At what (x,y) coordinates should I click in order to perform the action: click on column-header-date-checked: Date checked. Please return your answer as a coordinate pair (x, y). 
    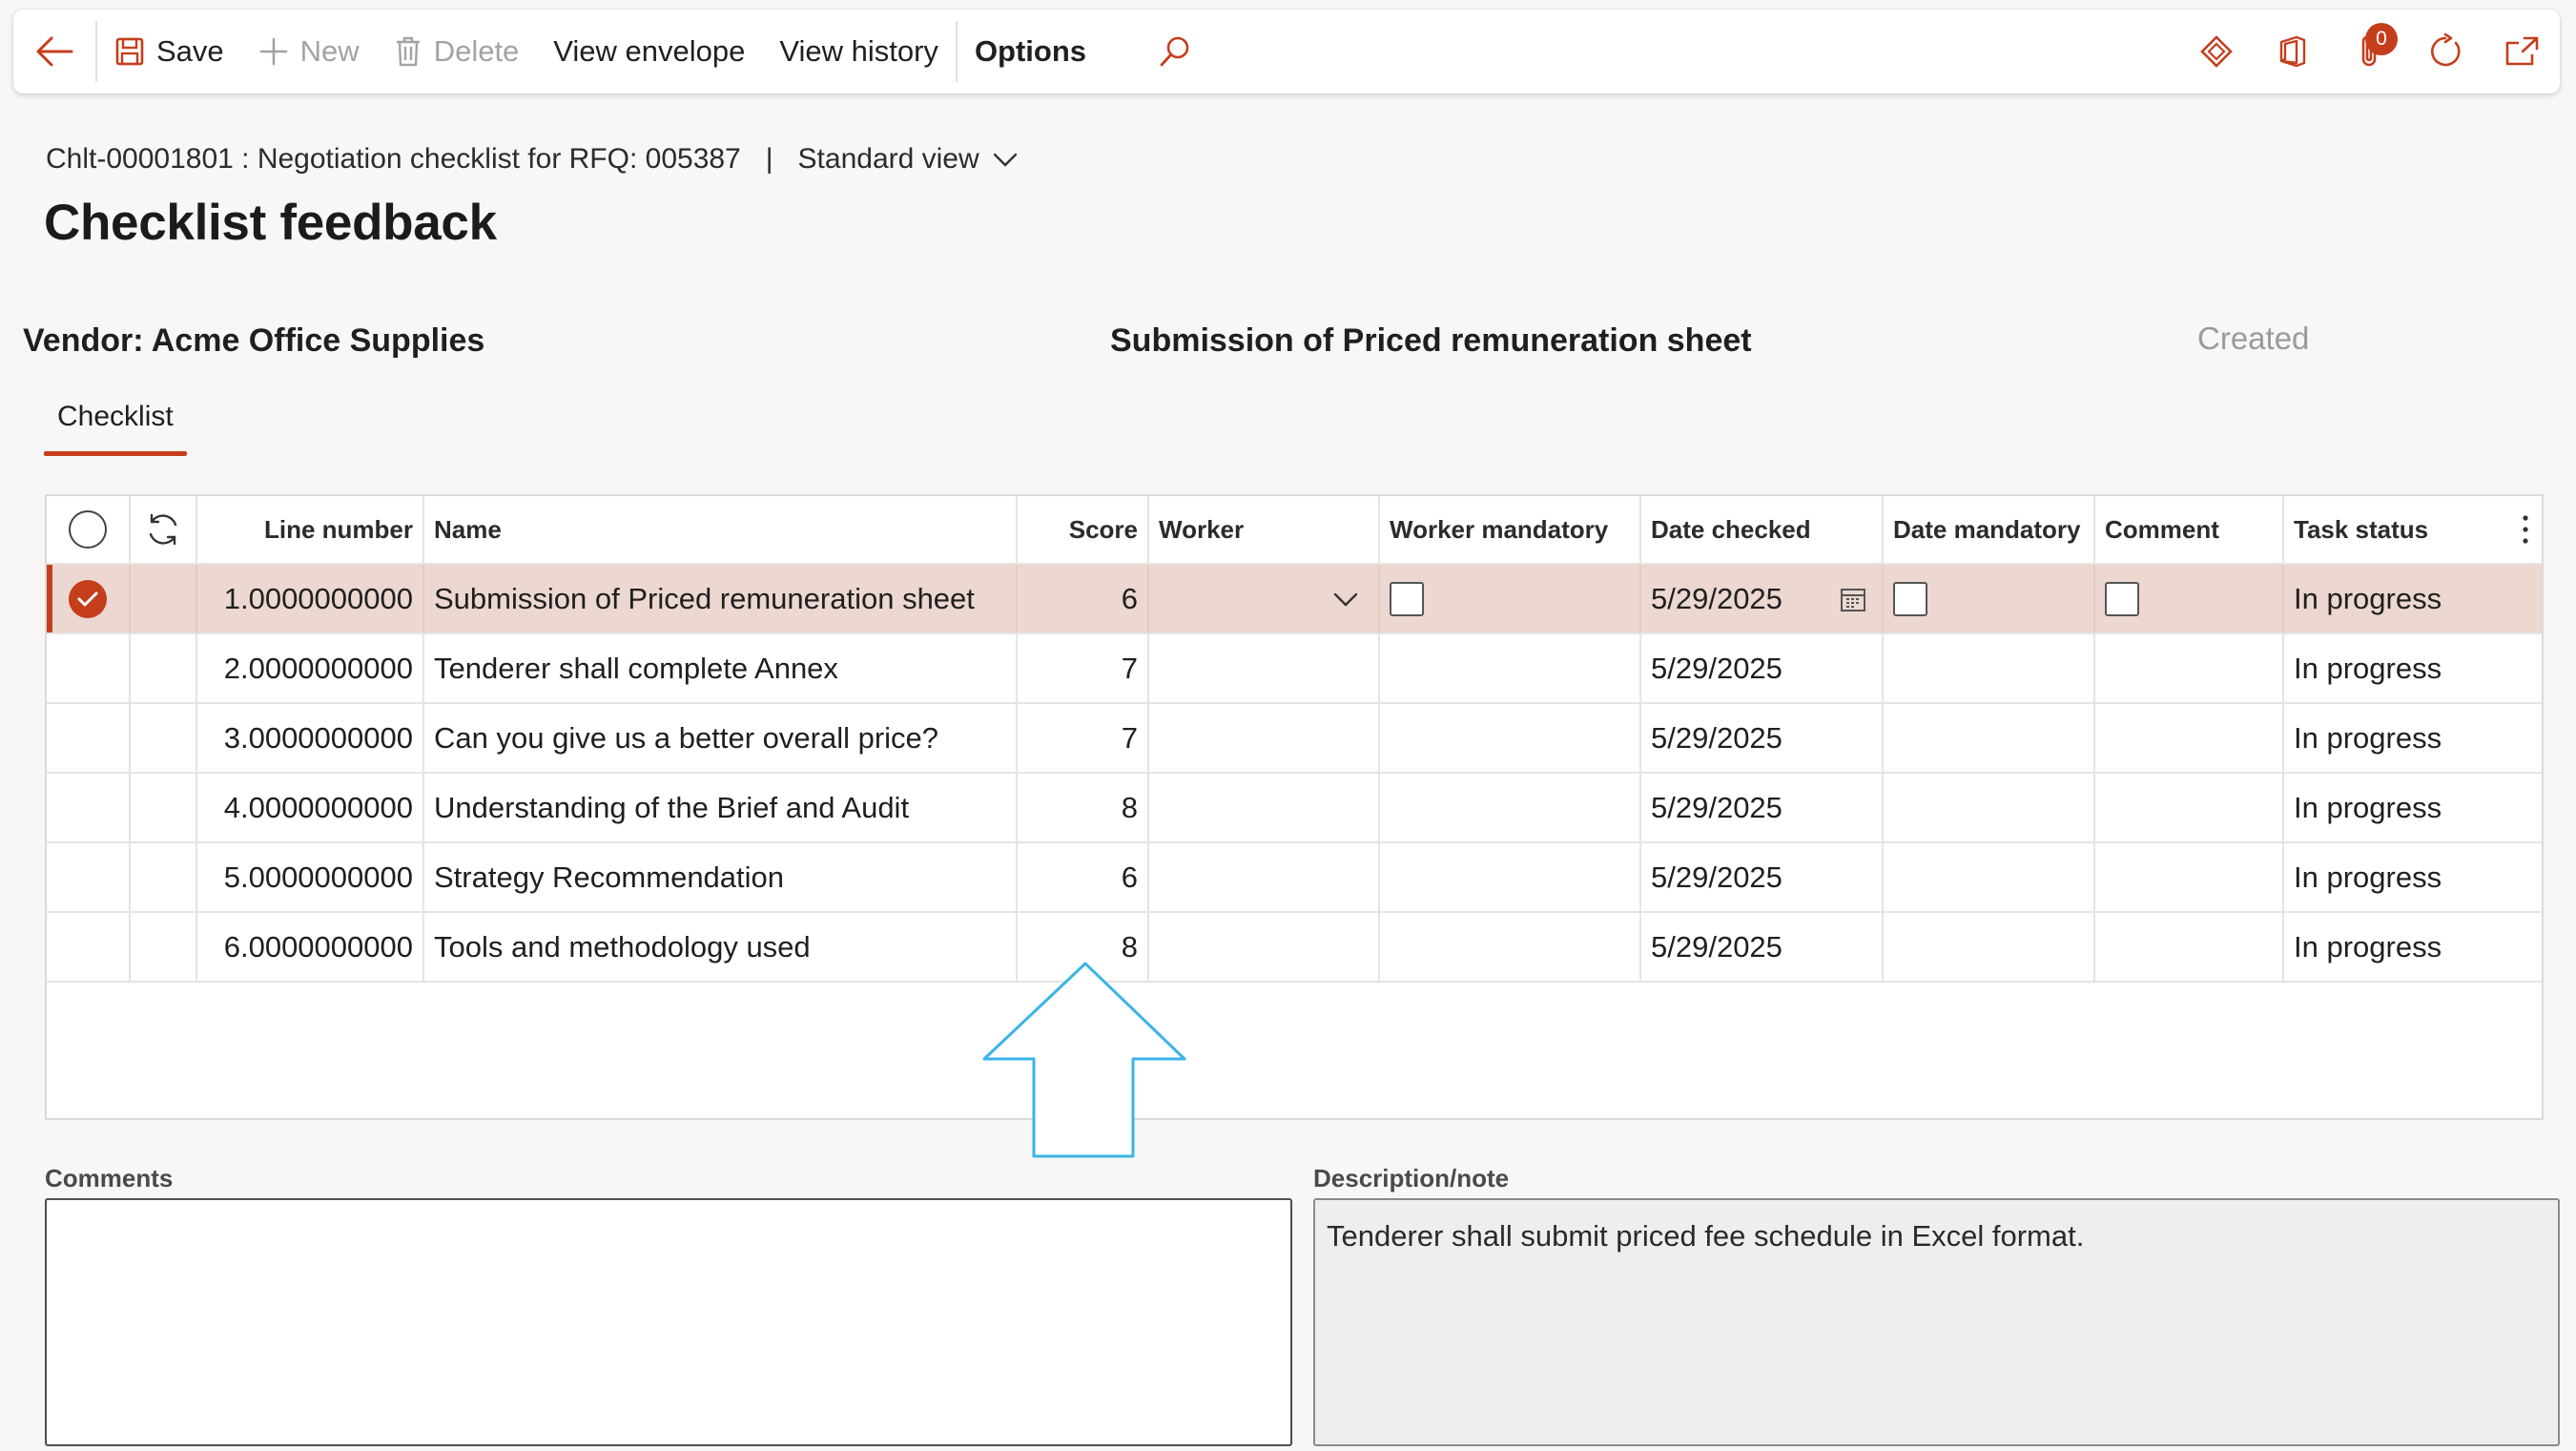
    Looking at the image, I should click on (1762, 529).